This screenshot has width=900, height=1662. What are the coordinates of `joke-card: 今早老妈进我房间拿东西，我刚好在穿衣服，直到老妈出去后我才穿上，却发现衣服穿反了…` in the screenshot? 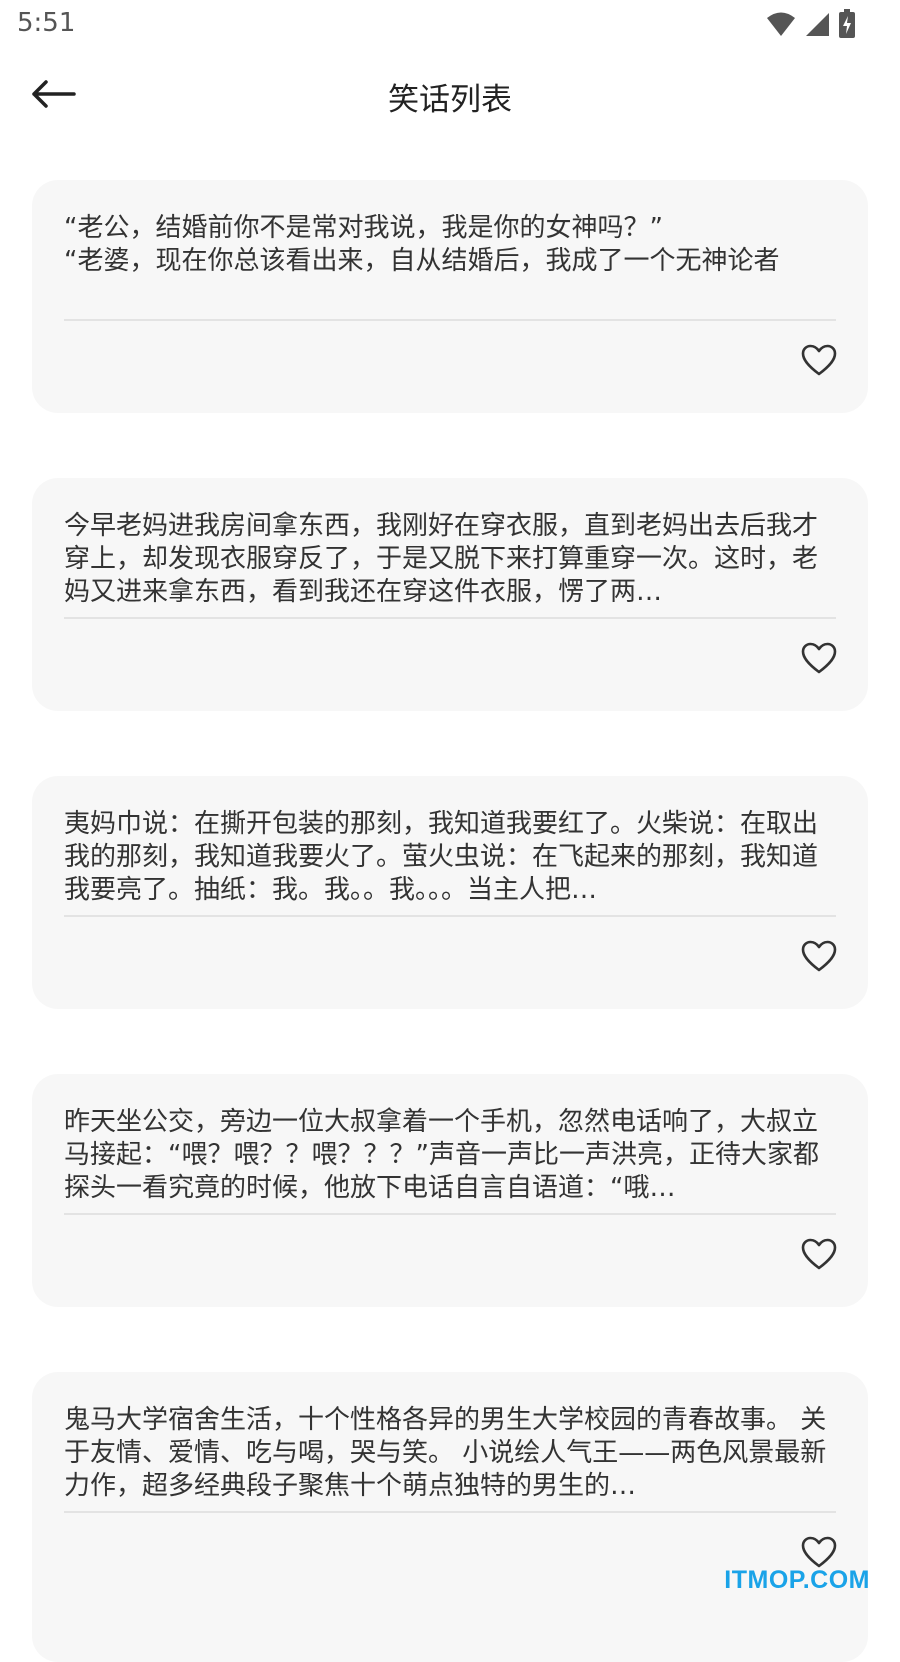 It's located at (450, 594).